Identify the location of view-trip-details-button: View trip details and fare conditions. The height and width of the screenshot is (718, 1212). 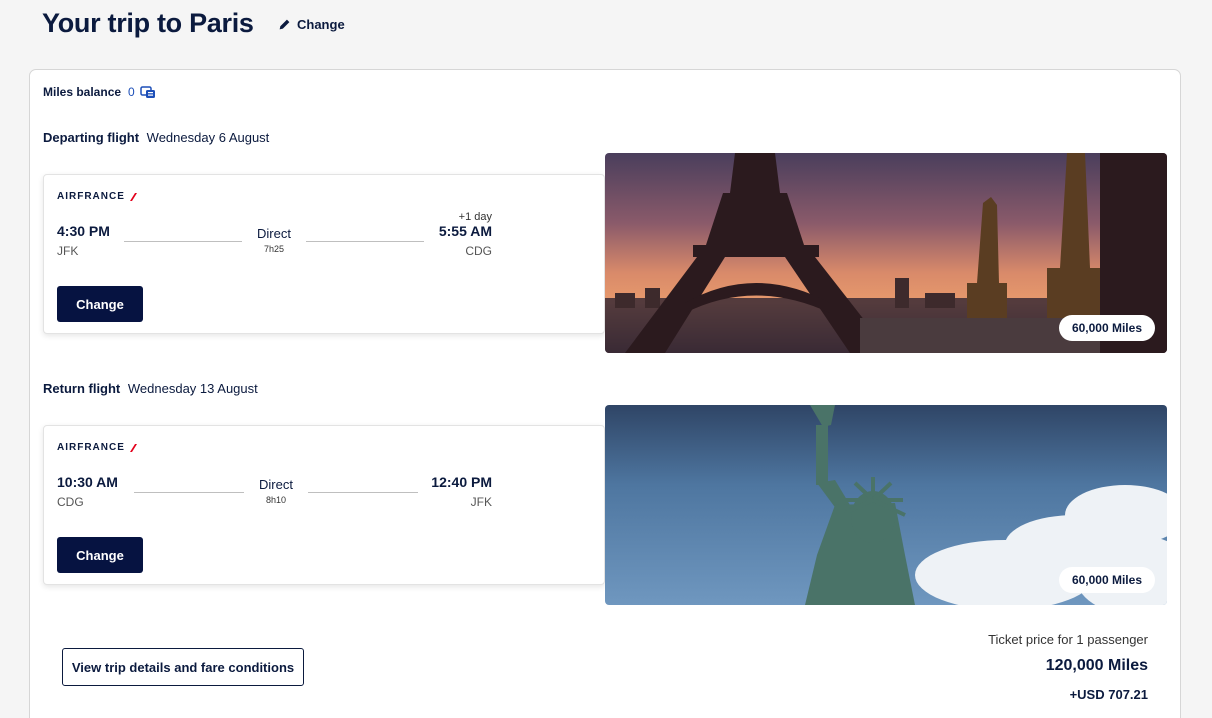
(183, 667).